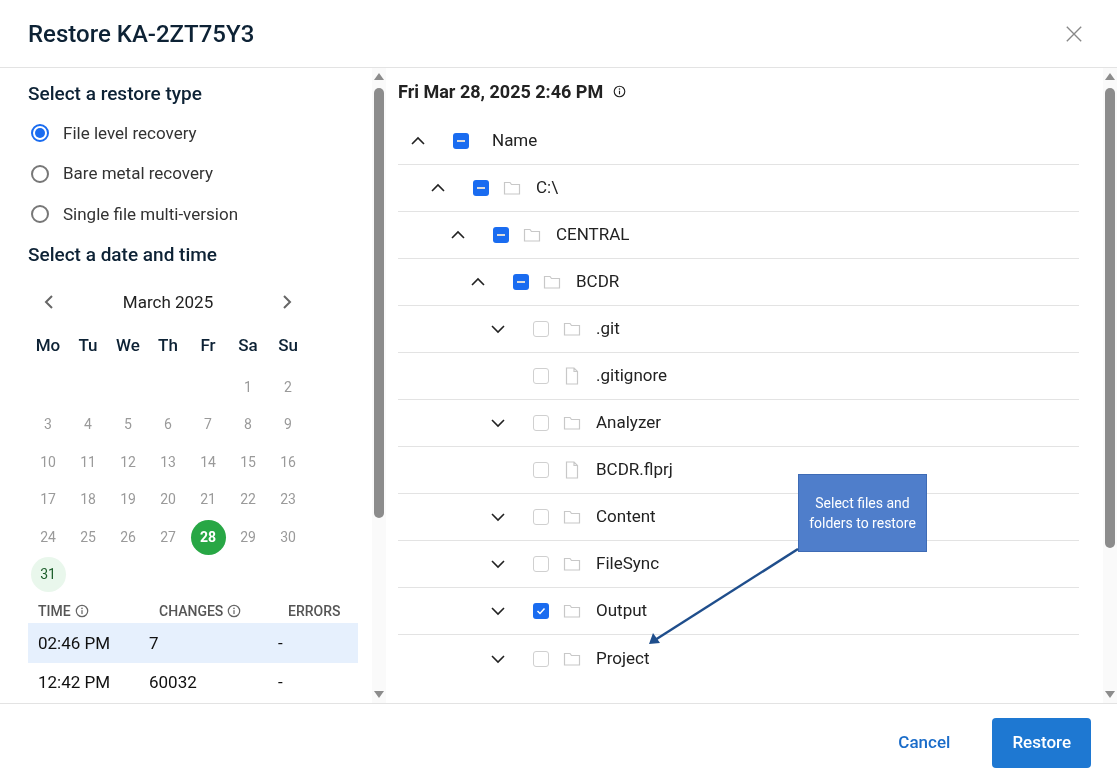  Describe the element at coordinates (1074, 33) in the screenshot. I see `close-icon` at that location.